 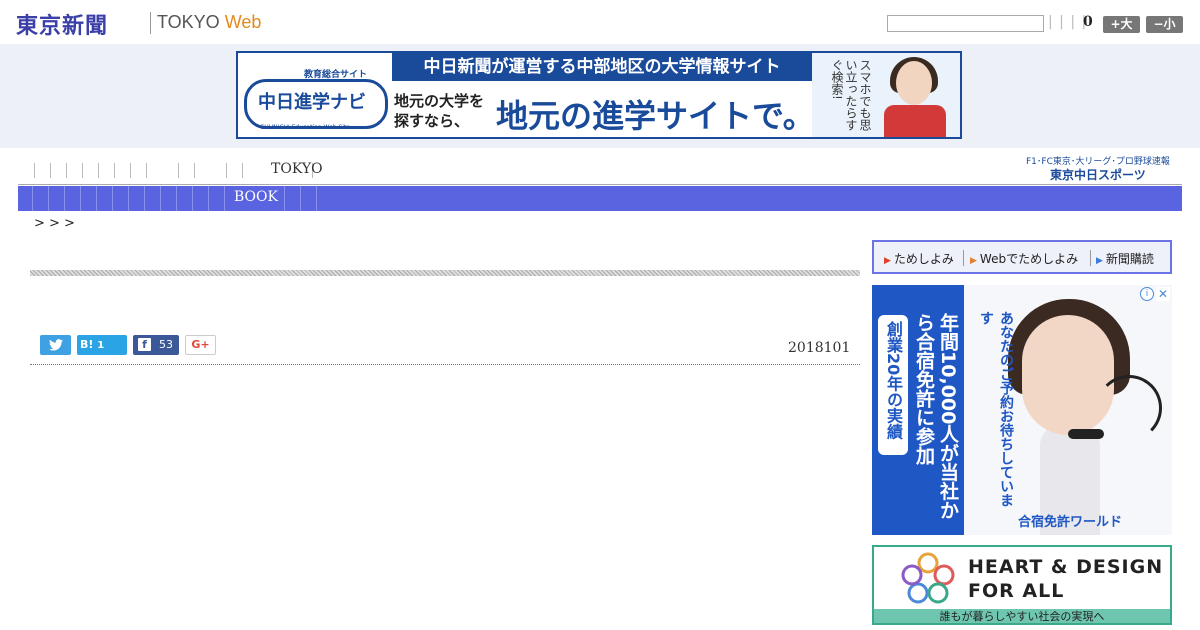 What do you see at coordinates (655, 116) in the screenshot?
I see `ad-body-main: 地元の進学サイトで。` at bounding box center [655, 116].